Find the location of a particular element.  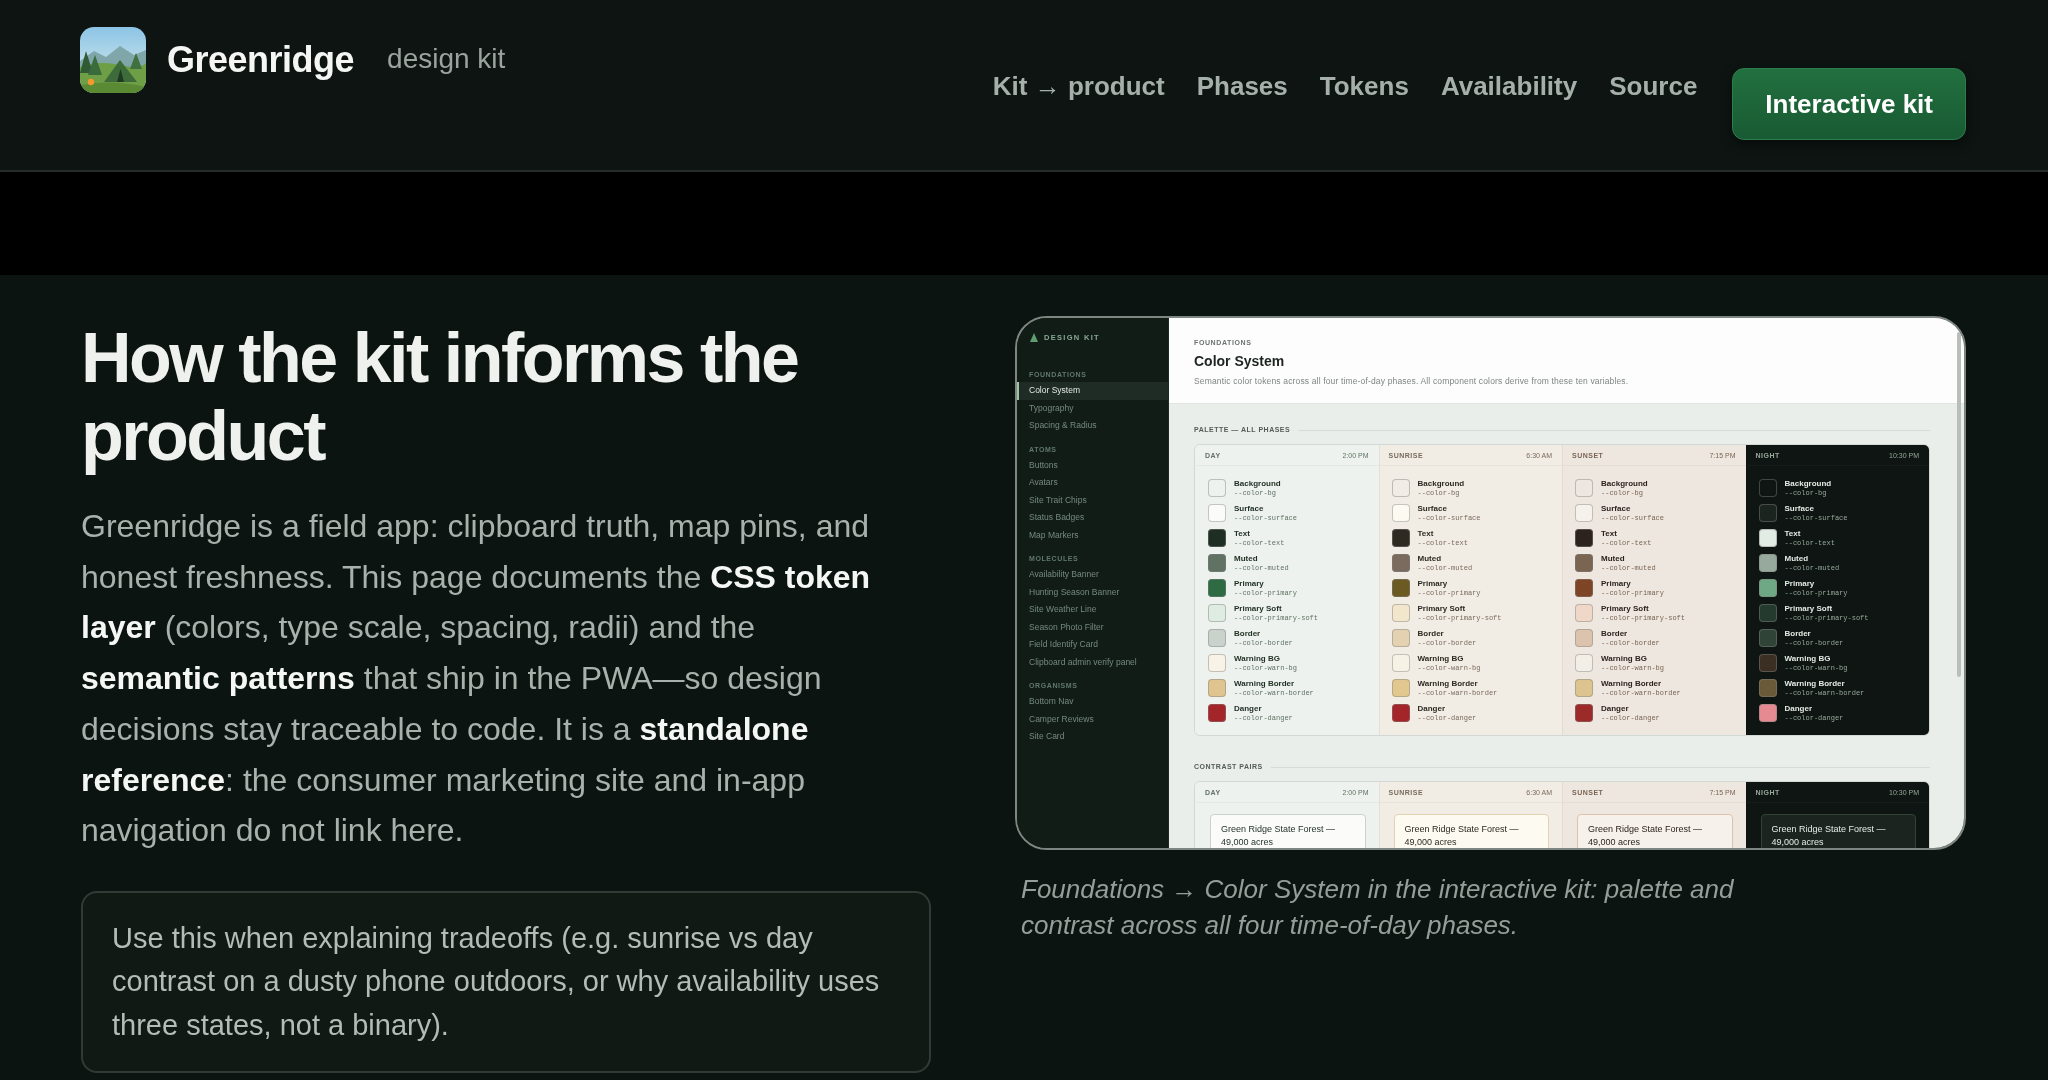

nav-link: Kit → product is located at coordinates (1078, 86).